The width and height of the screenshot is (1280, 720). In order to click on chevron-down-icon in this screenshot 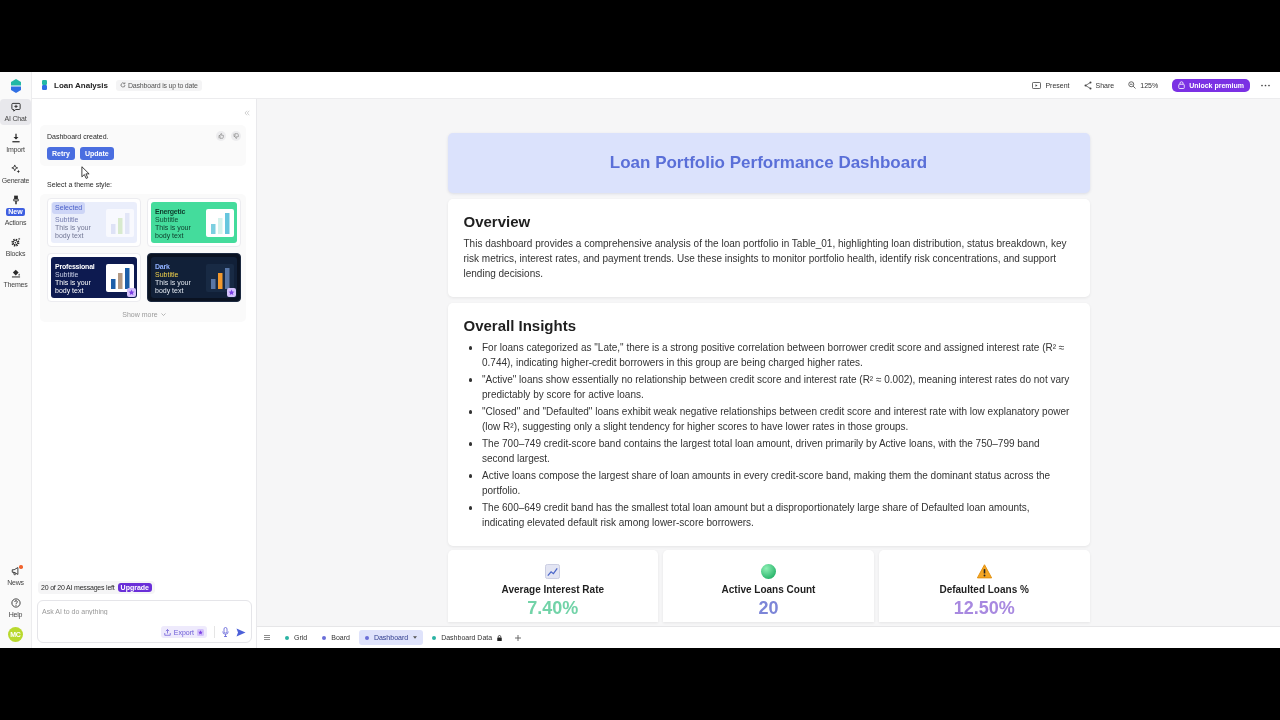, I will do `click(163, 314)`.